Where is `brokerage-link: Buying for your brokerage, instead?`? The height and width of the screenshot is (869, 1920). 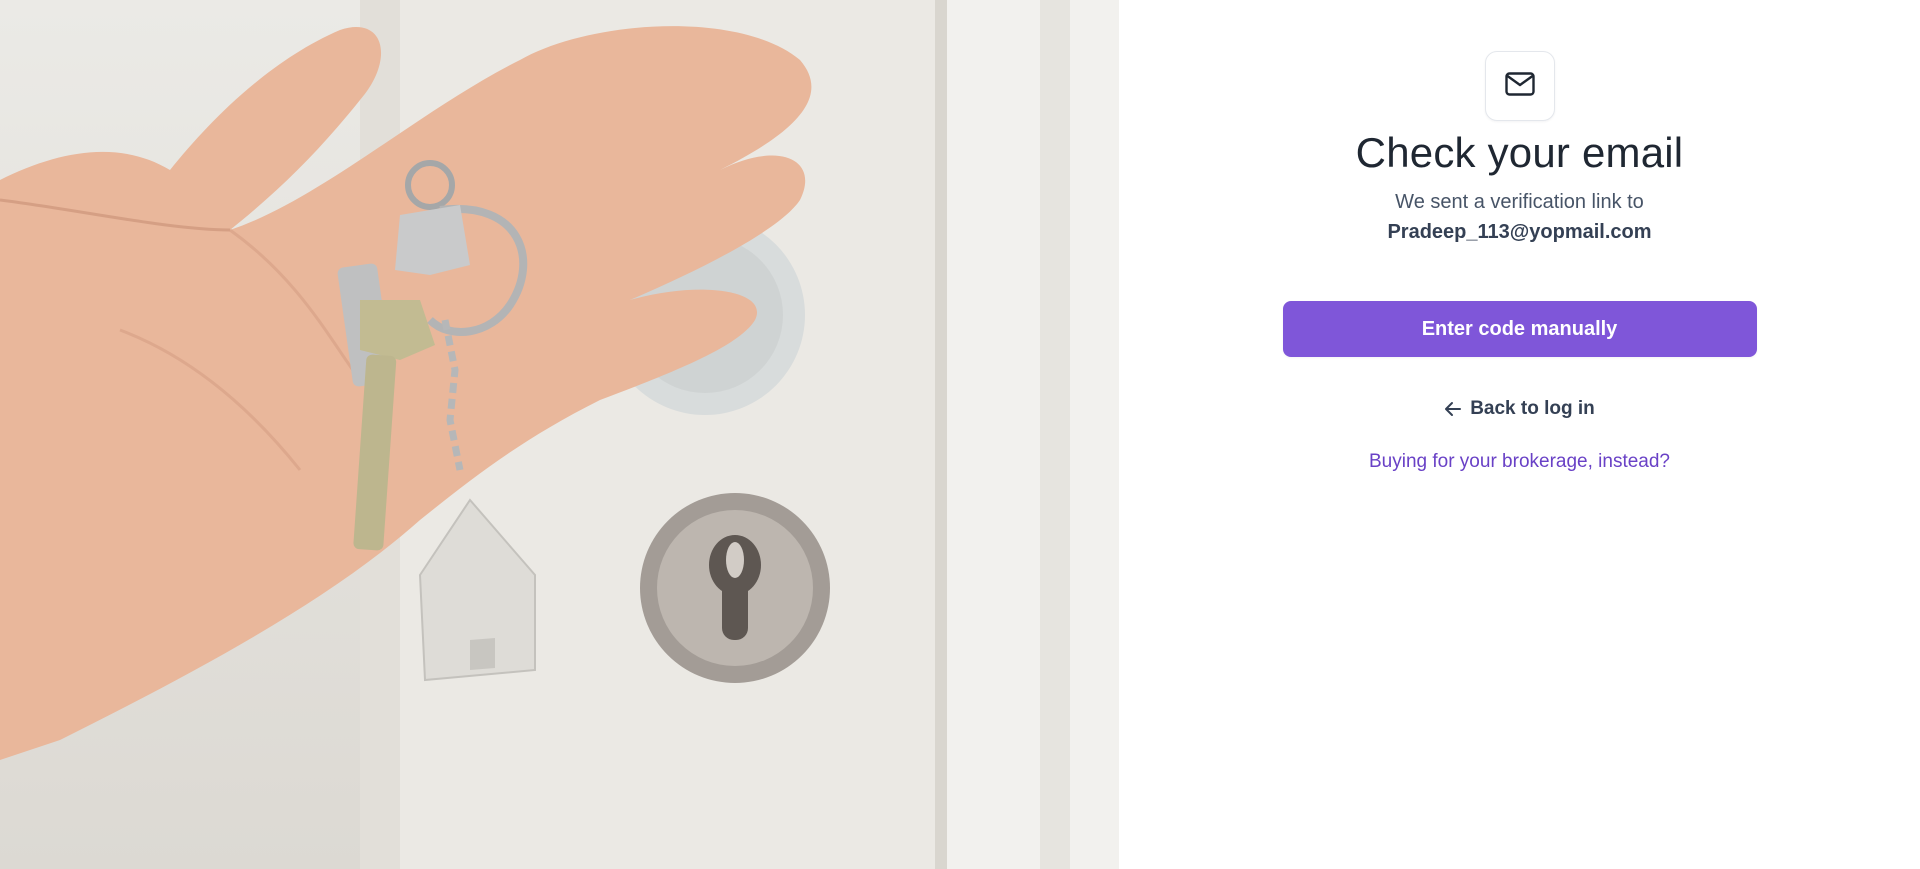
brokerage-link: Buying for your brokerage, instead? is located at coordinates (1519, 462).